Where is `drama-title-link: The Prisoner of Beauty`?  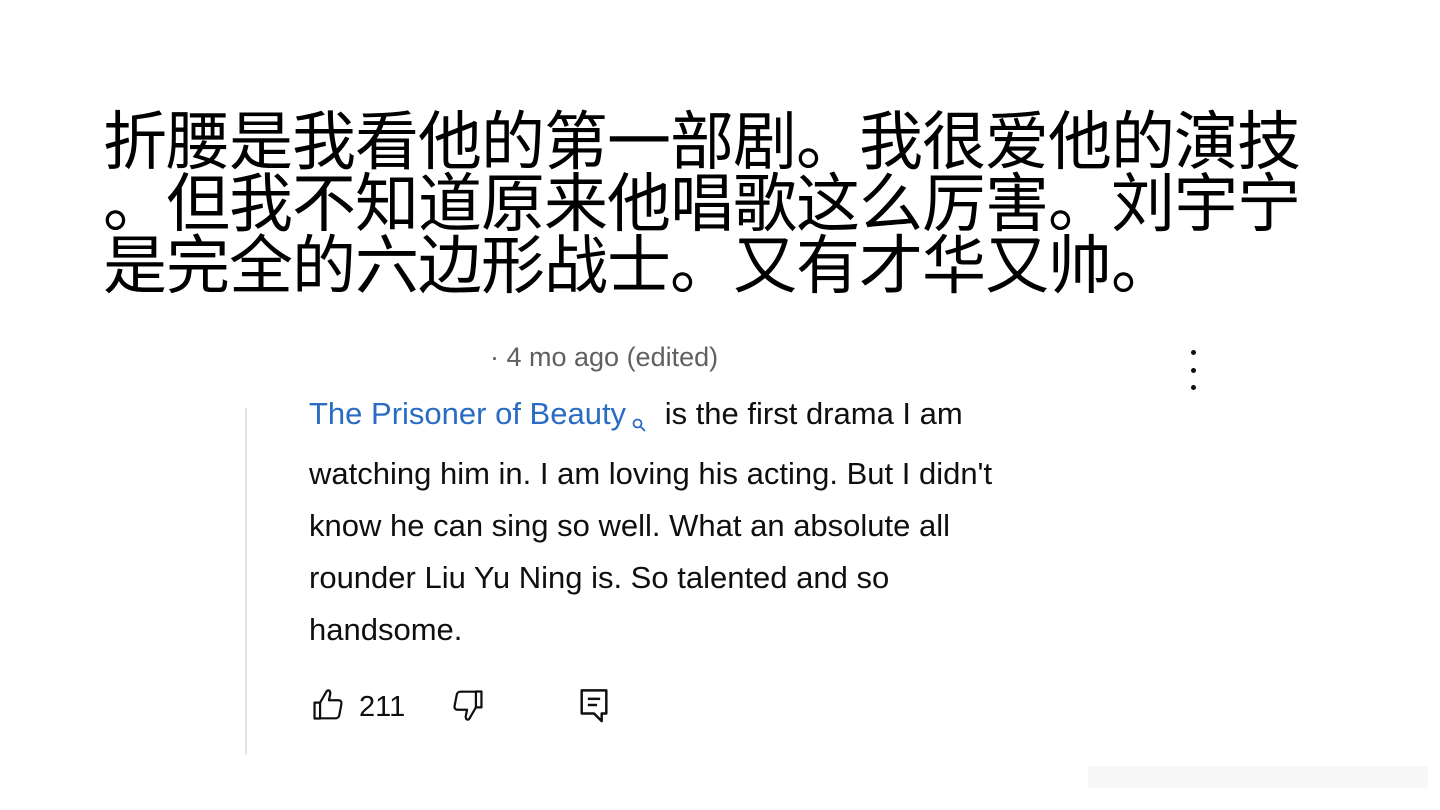
drama-title-link: The Prisoner of Beauty is located at coordinates (477, 414).